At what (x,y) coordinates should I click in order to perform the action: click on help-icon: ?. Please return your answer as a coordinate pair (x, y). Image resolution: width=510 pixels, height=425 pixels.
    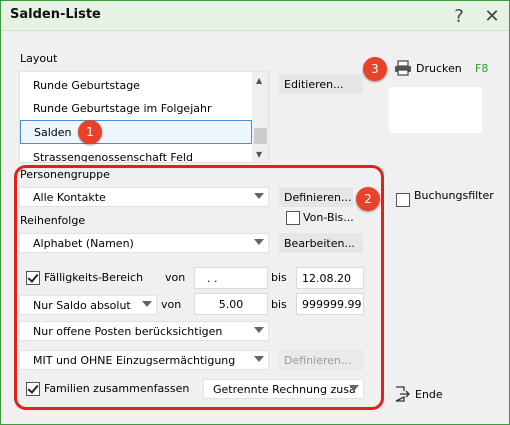
    Looking at the image, I should click on (459, 16).